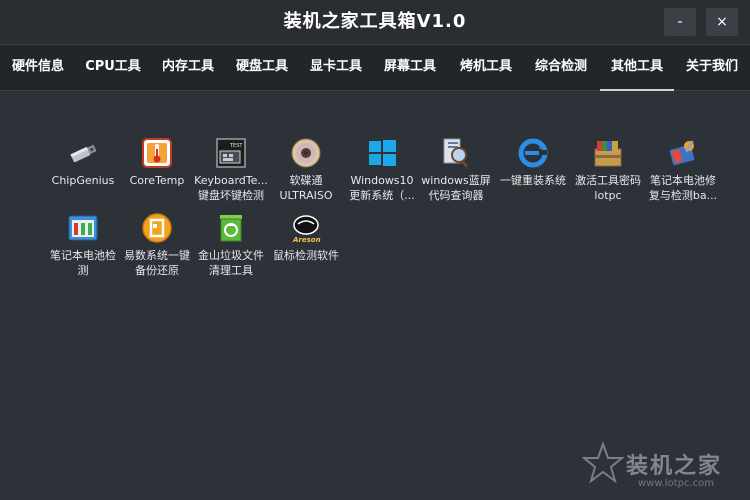 This screenshot has width=750, height=500. I want to click on tab-other-tools: 其他工具, so click(637, 68).